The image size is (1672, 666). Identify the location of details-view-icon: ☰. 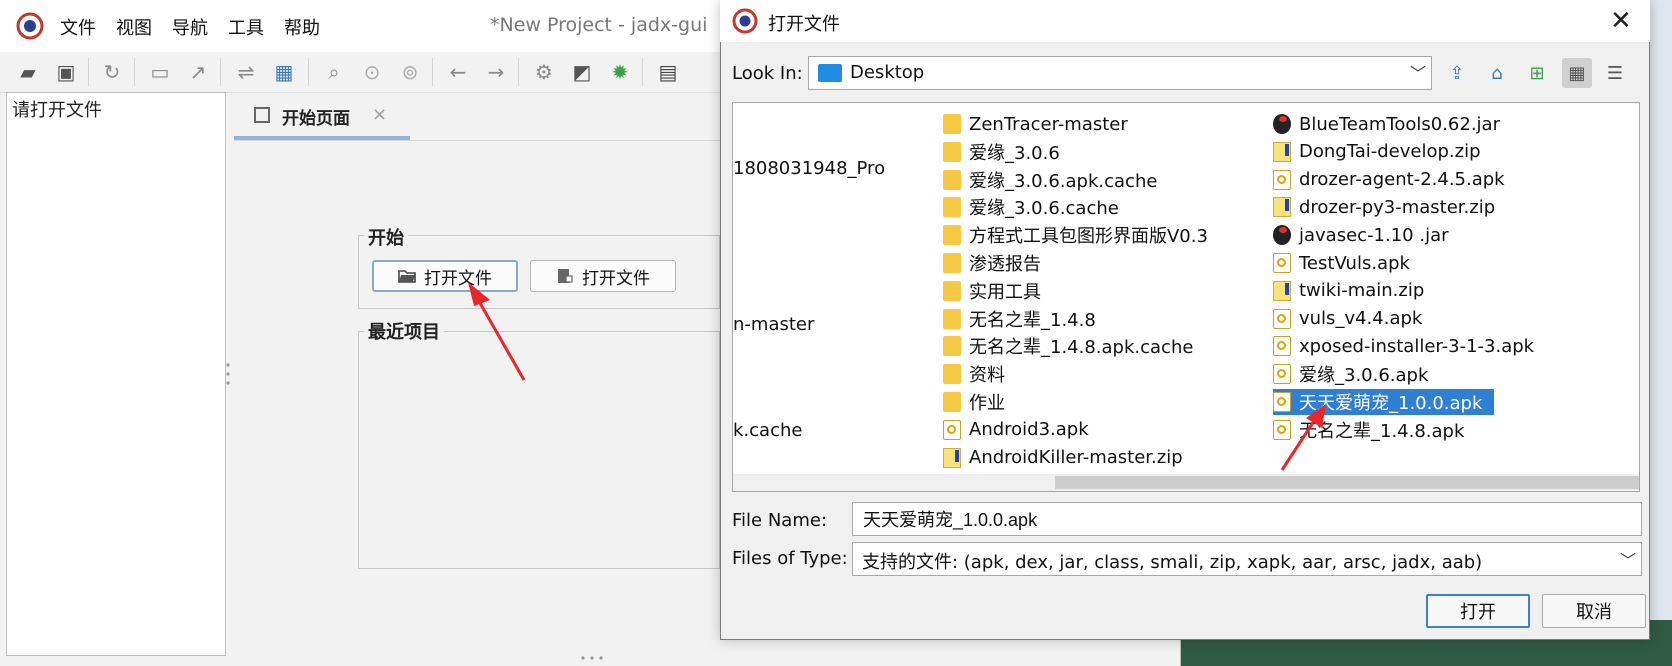
(1615, 73).